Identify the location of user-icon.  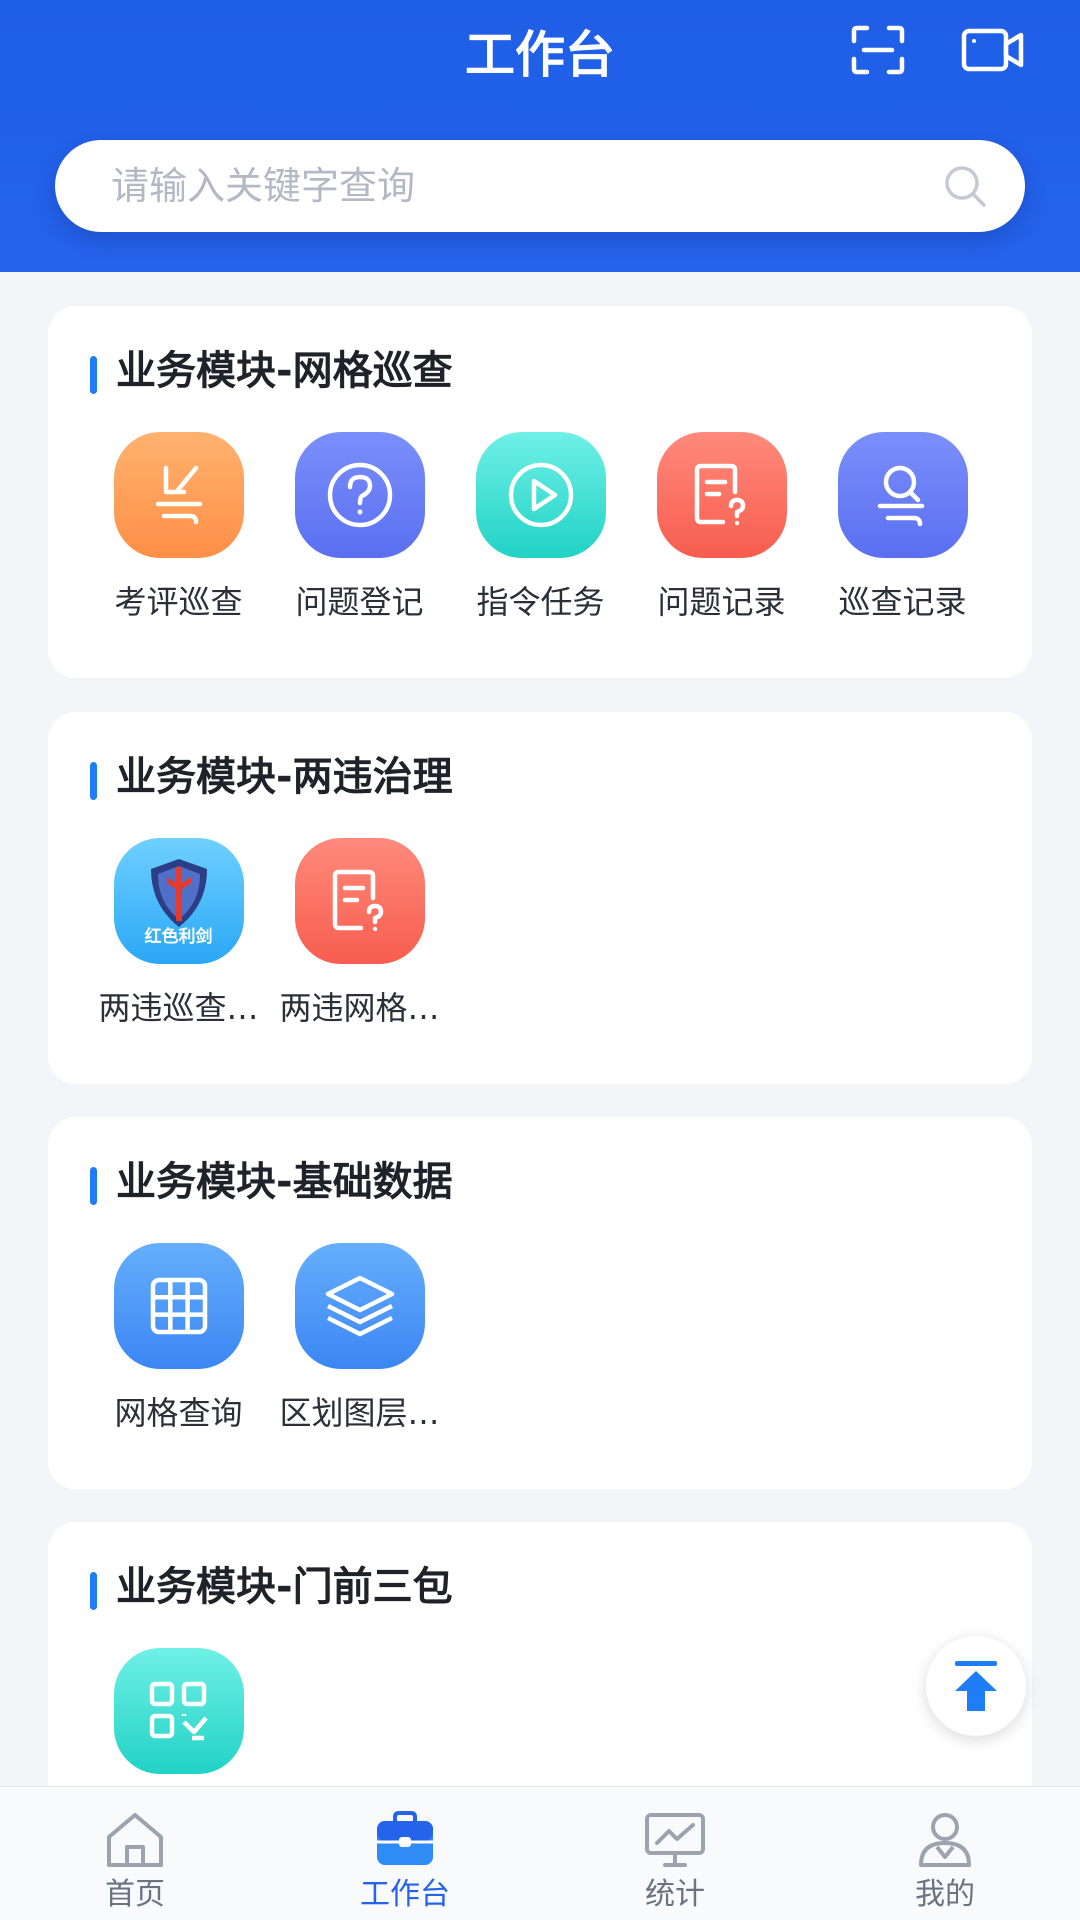
(945, 1840).